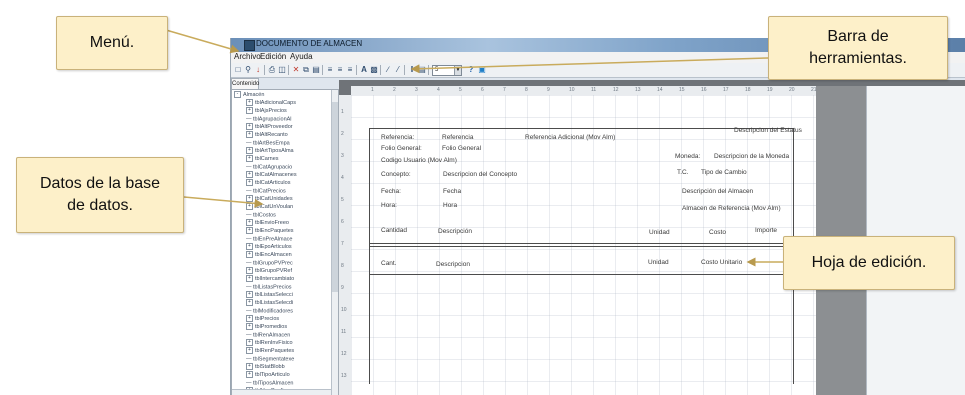 This screenshot has height=395, width=965. What do you see at coordinates (262, 159) in the screenshot?
I see `tree-item: + tblCarnes` at bounding box center [262, 159].